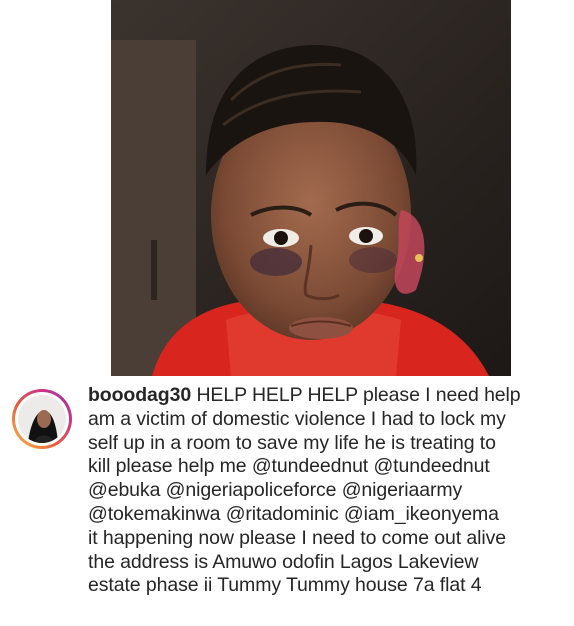 The image size is (574, 626). What do you see at coordinates (139, 395) in the screenshot?
I see `username-link: booodag30` at bounding box center [139, 395].